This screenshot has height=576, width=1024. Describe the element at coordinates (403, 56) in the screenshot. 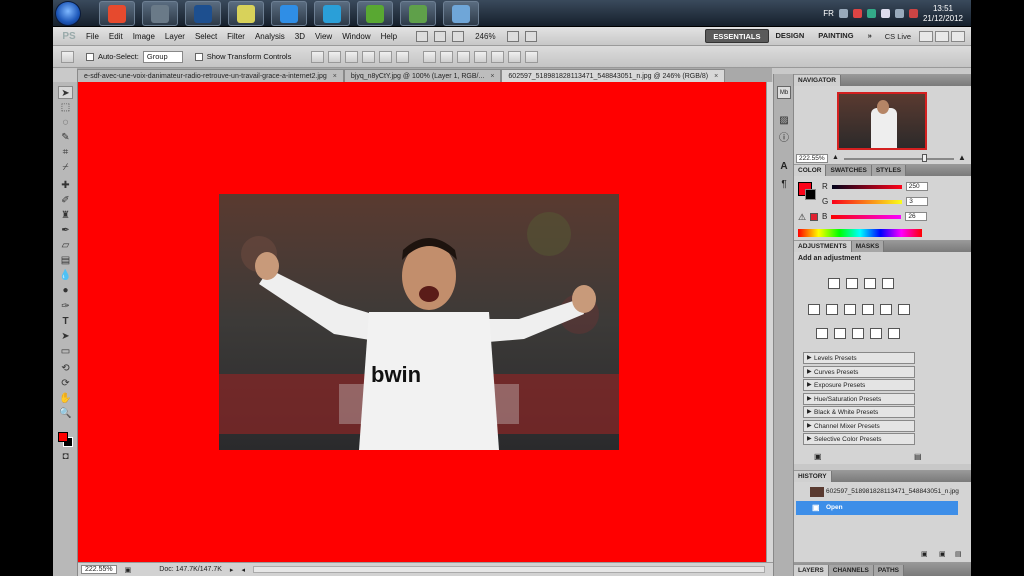

I see `align-right-icon` at that location.